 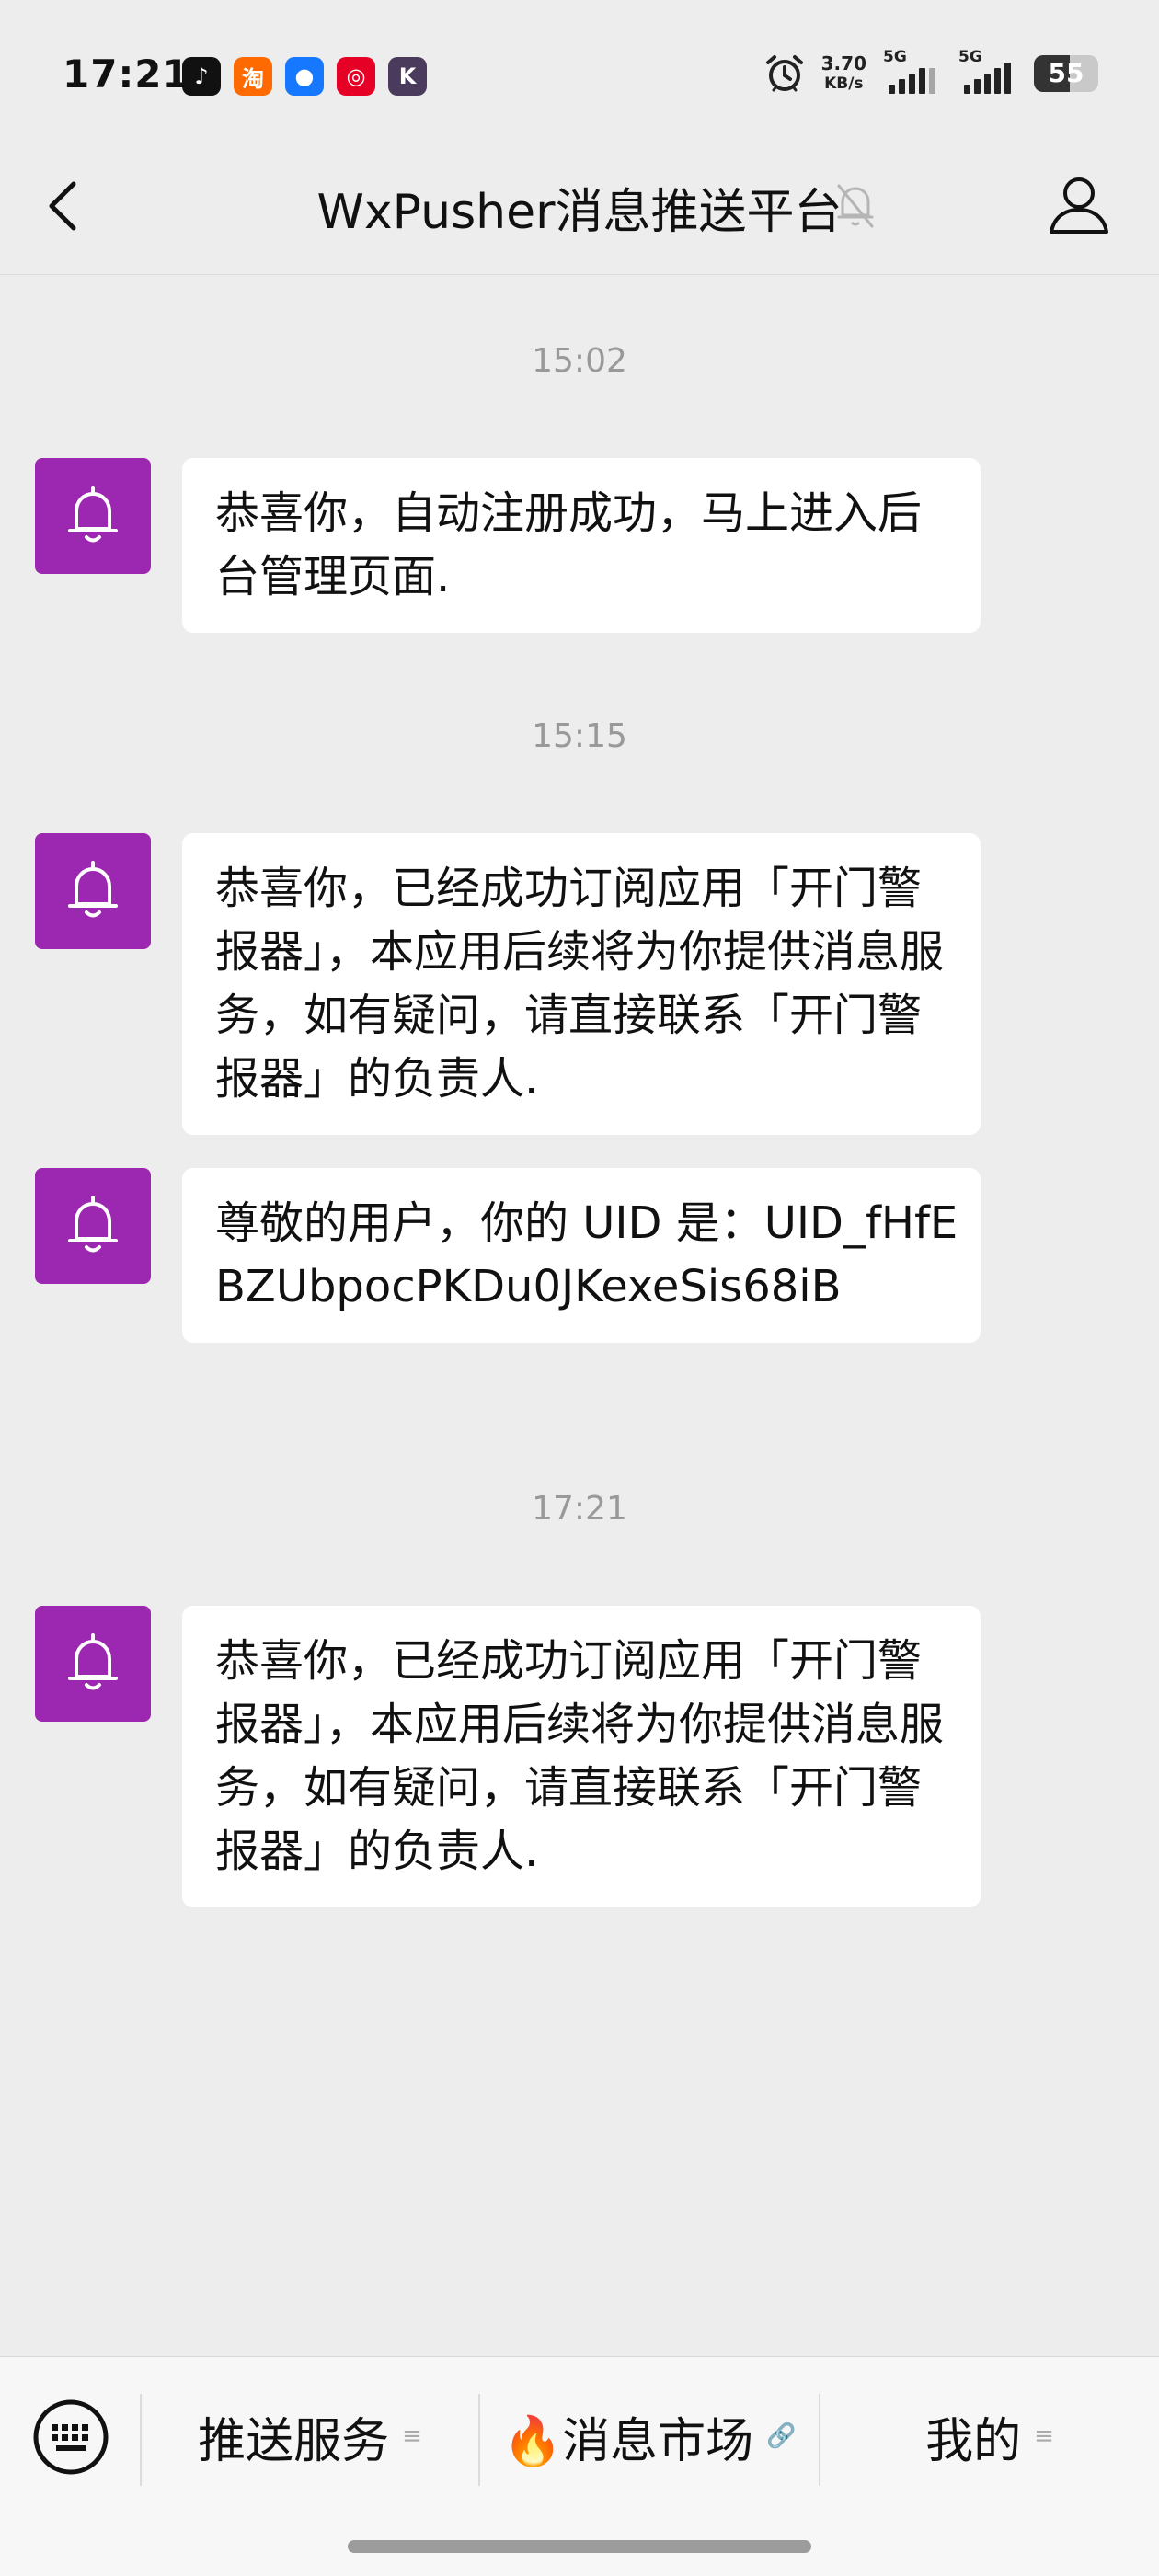 What do you see at coordinates (579, 736) in the screenshot?
I see `timestamp-label: 15:15` at bounding box center [579, 736].